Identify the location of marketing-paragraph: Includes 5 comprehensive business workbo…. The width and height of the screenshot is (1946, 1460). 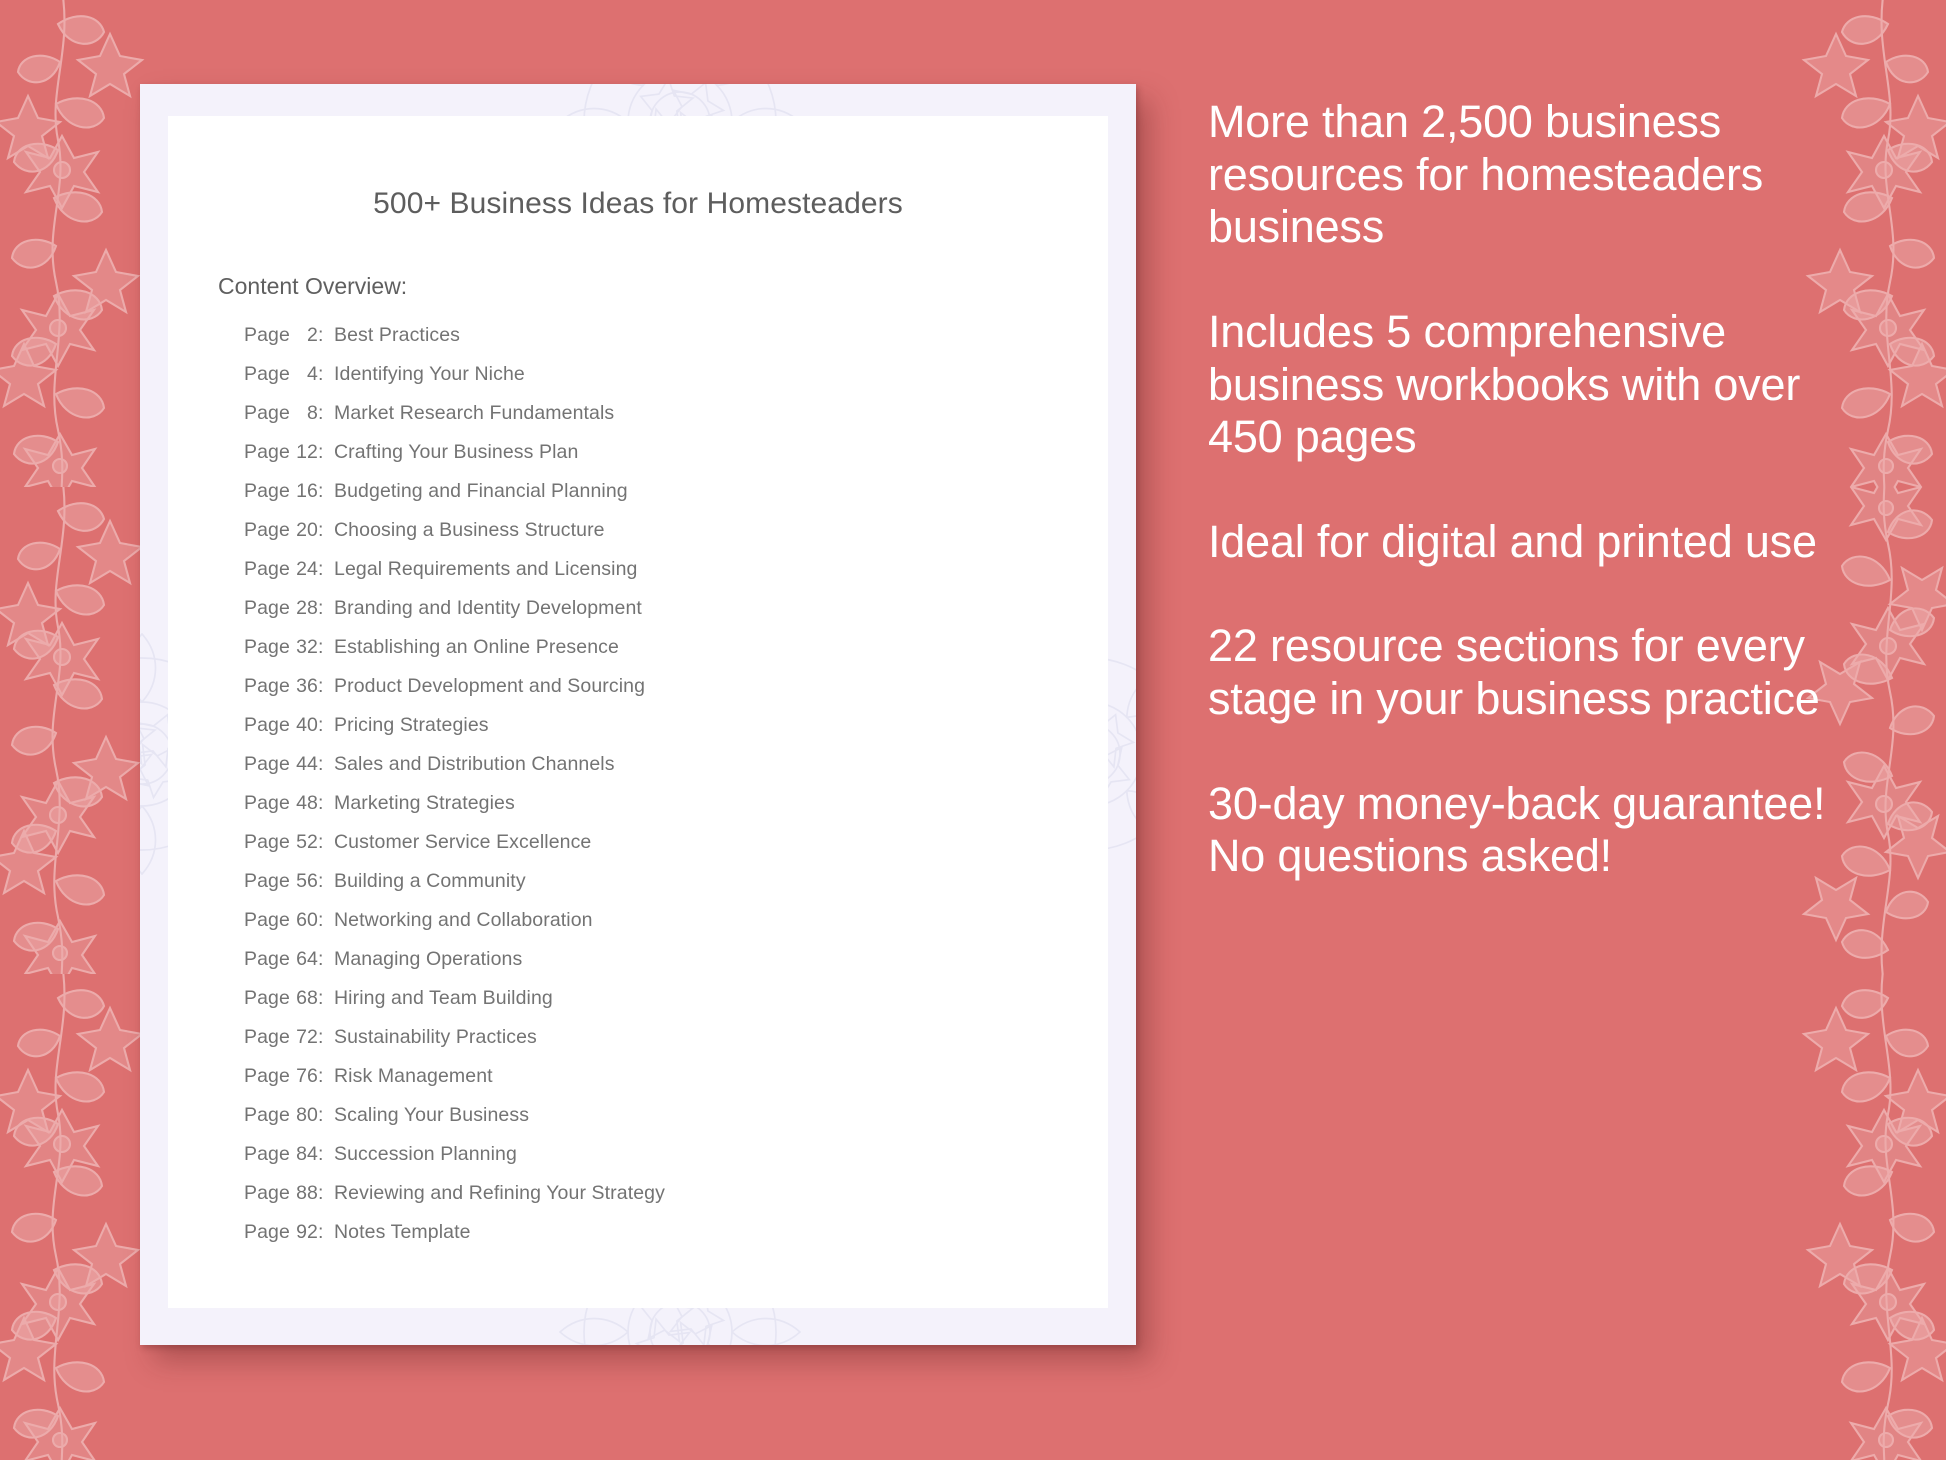
(1504, 384).